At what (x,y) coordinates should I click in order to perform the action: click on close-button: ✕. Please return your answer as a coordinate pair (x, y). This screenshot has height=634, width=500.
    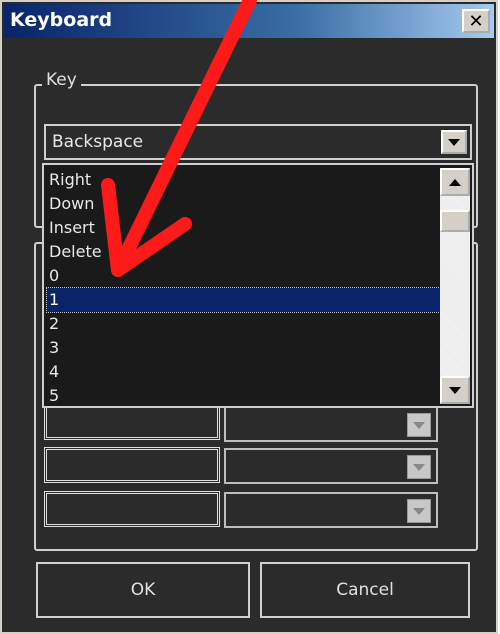
    Looking at the image, I should click on (476, 21).